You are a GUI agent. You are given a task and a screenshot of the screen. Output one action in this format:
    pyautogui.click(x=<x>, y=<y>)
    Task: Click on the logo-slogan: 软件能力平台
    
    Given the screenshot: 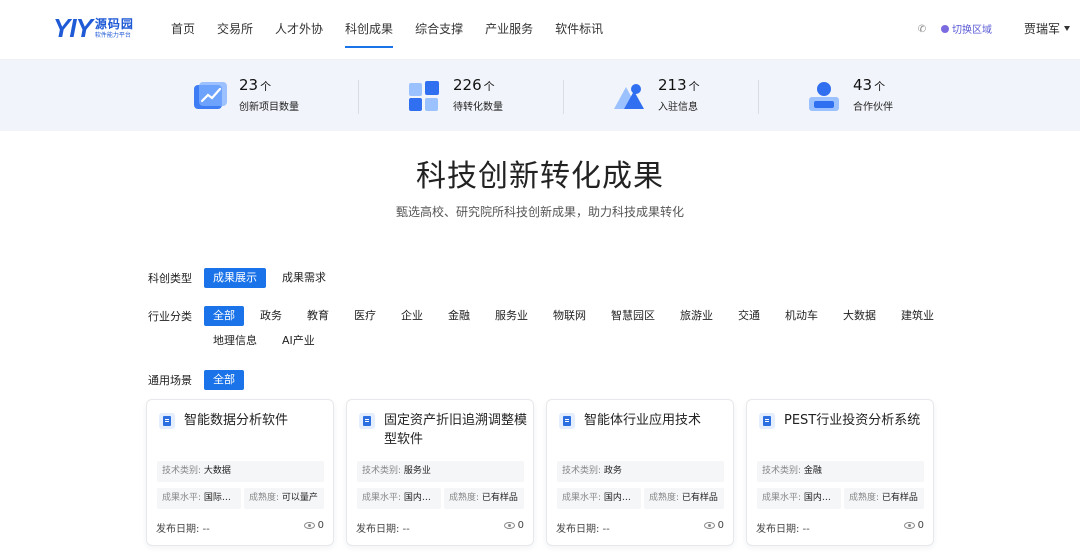 What is the action you would take?
    pyautogui.click(x=112, y=35)
    